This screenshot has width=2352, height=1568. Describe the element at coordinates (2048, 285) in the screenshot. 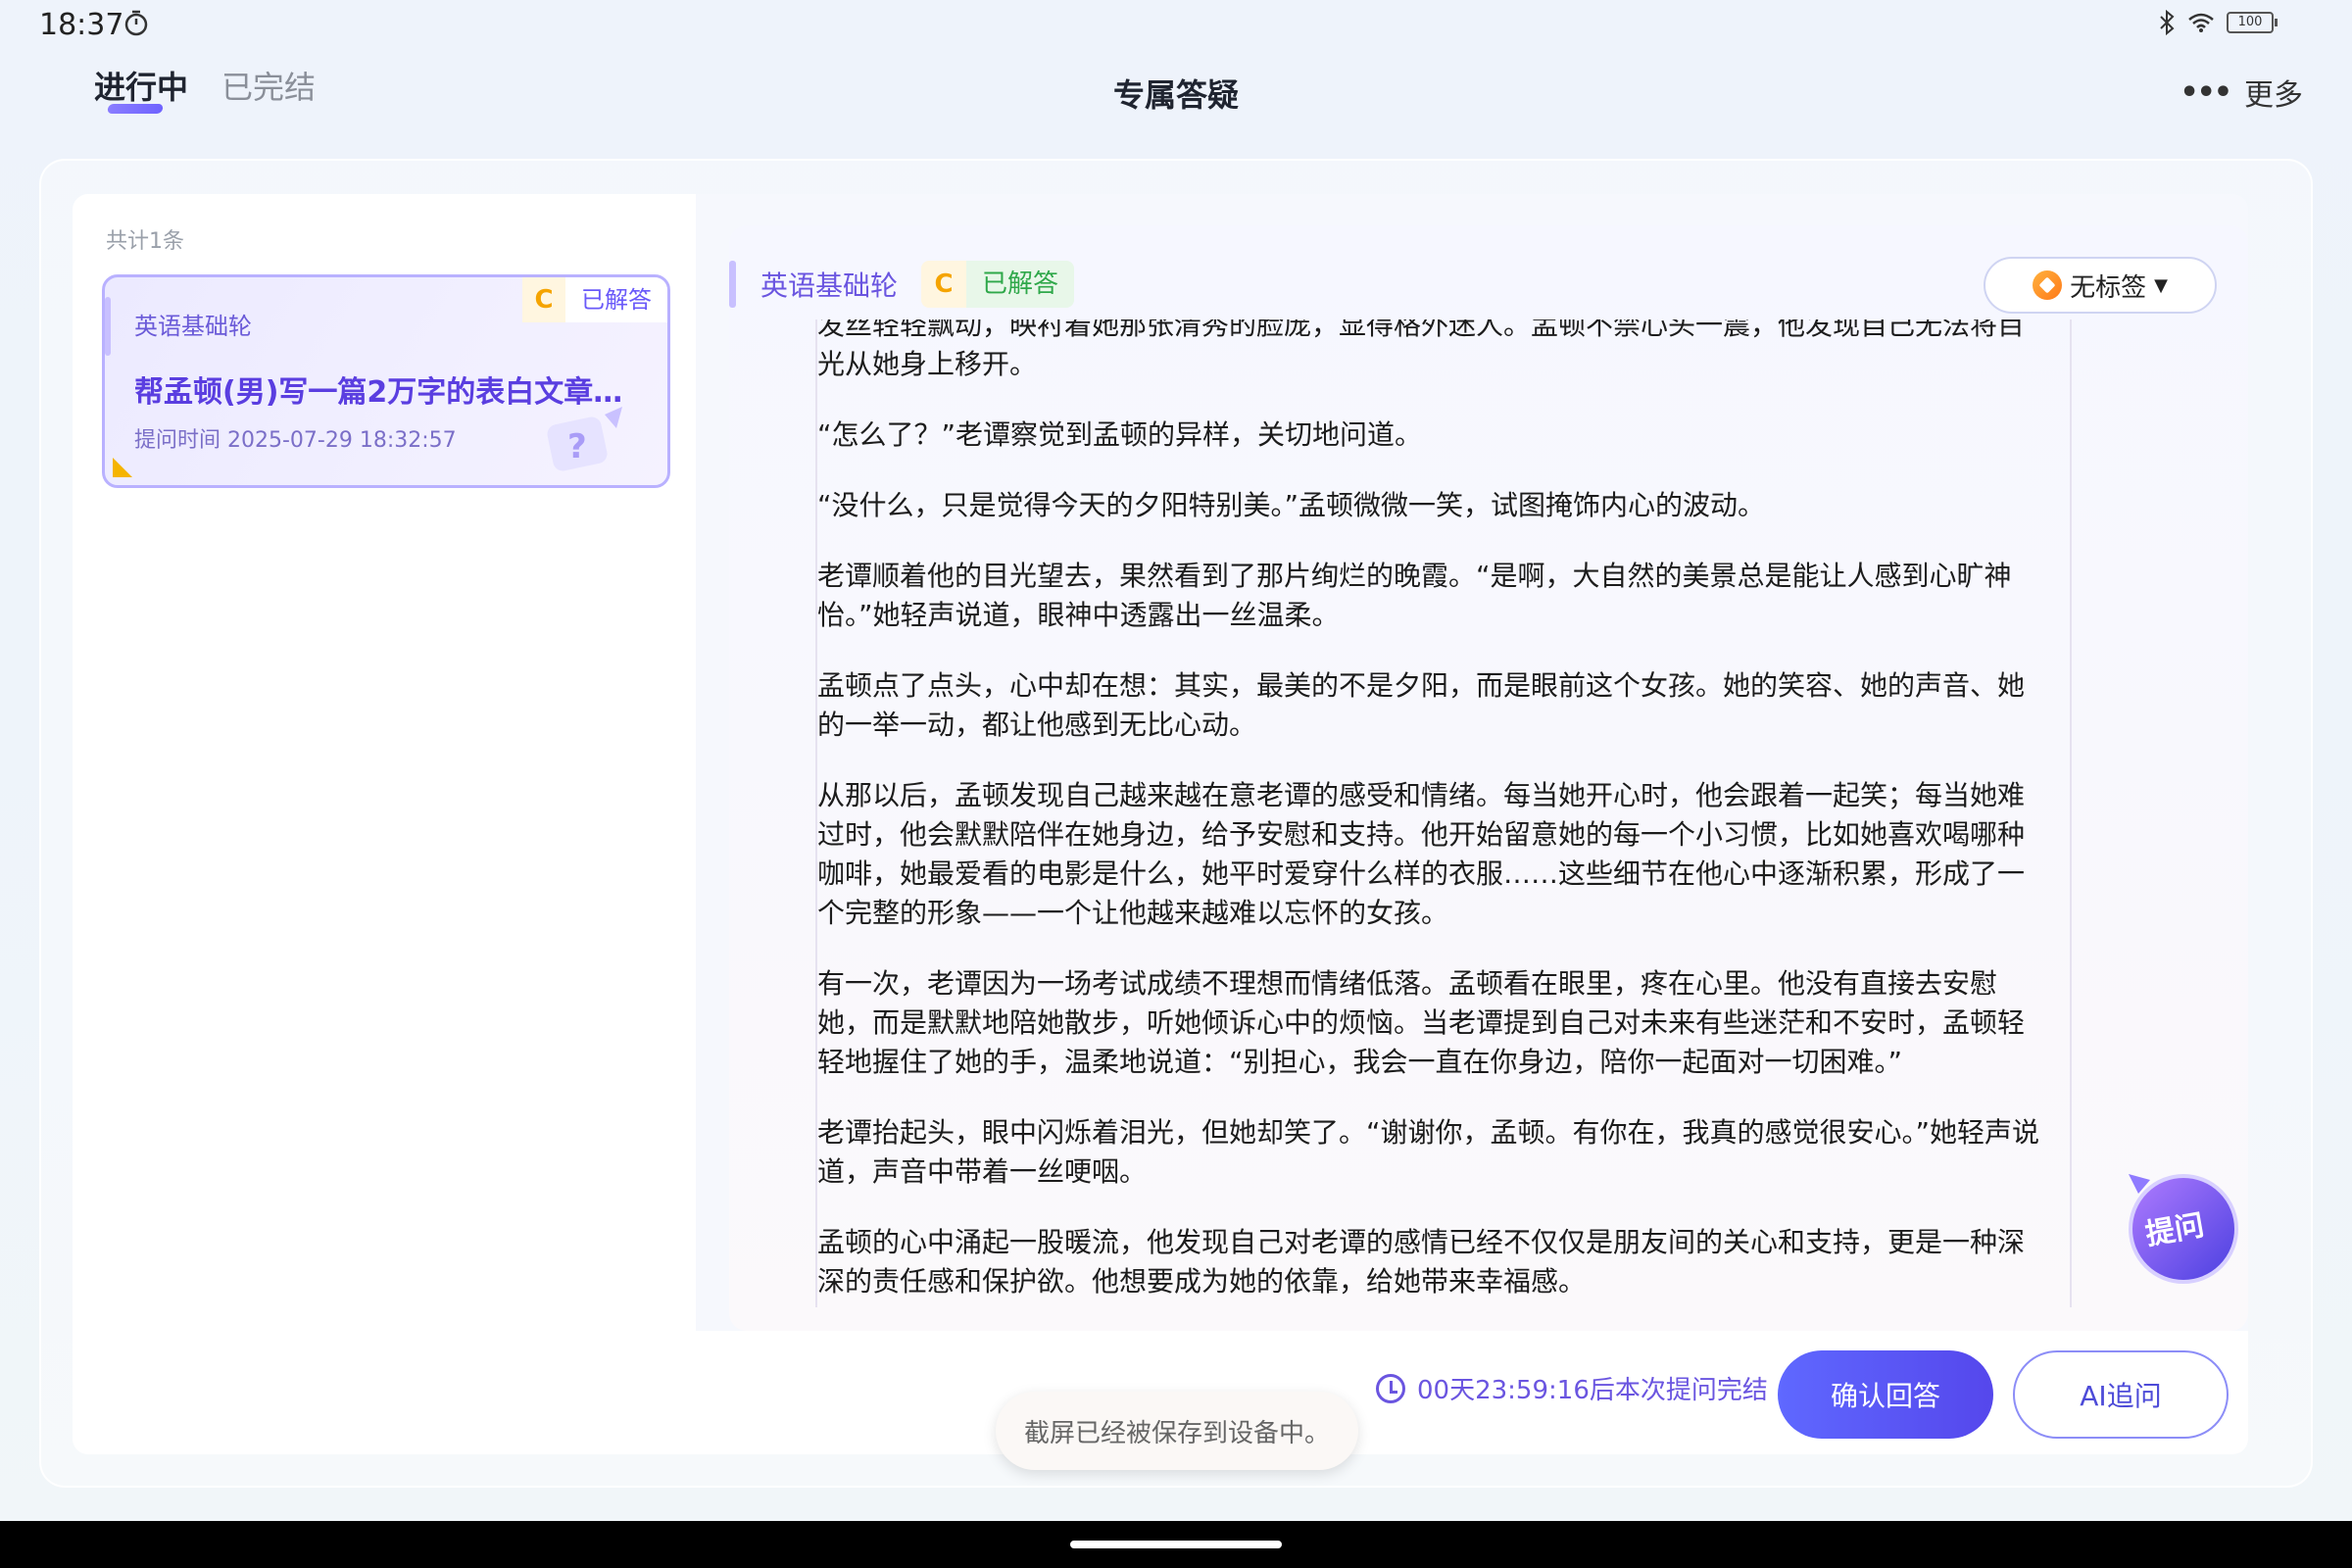

I see `tag-icon` at that location.